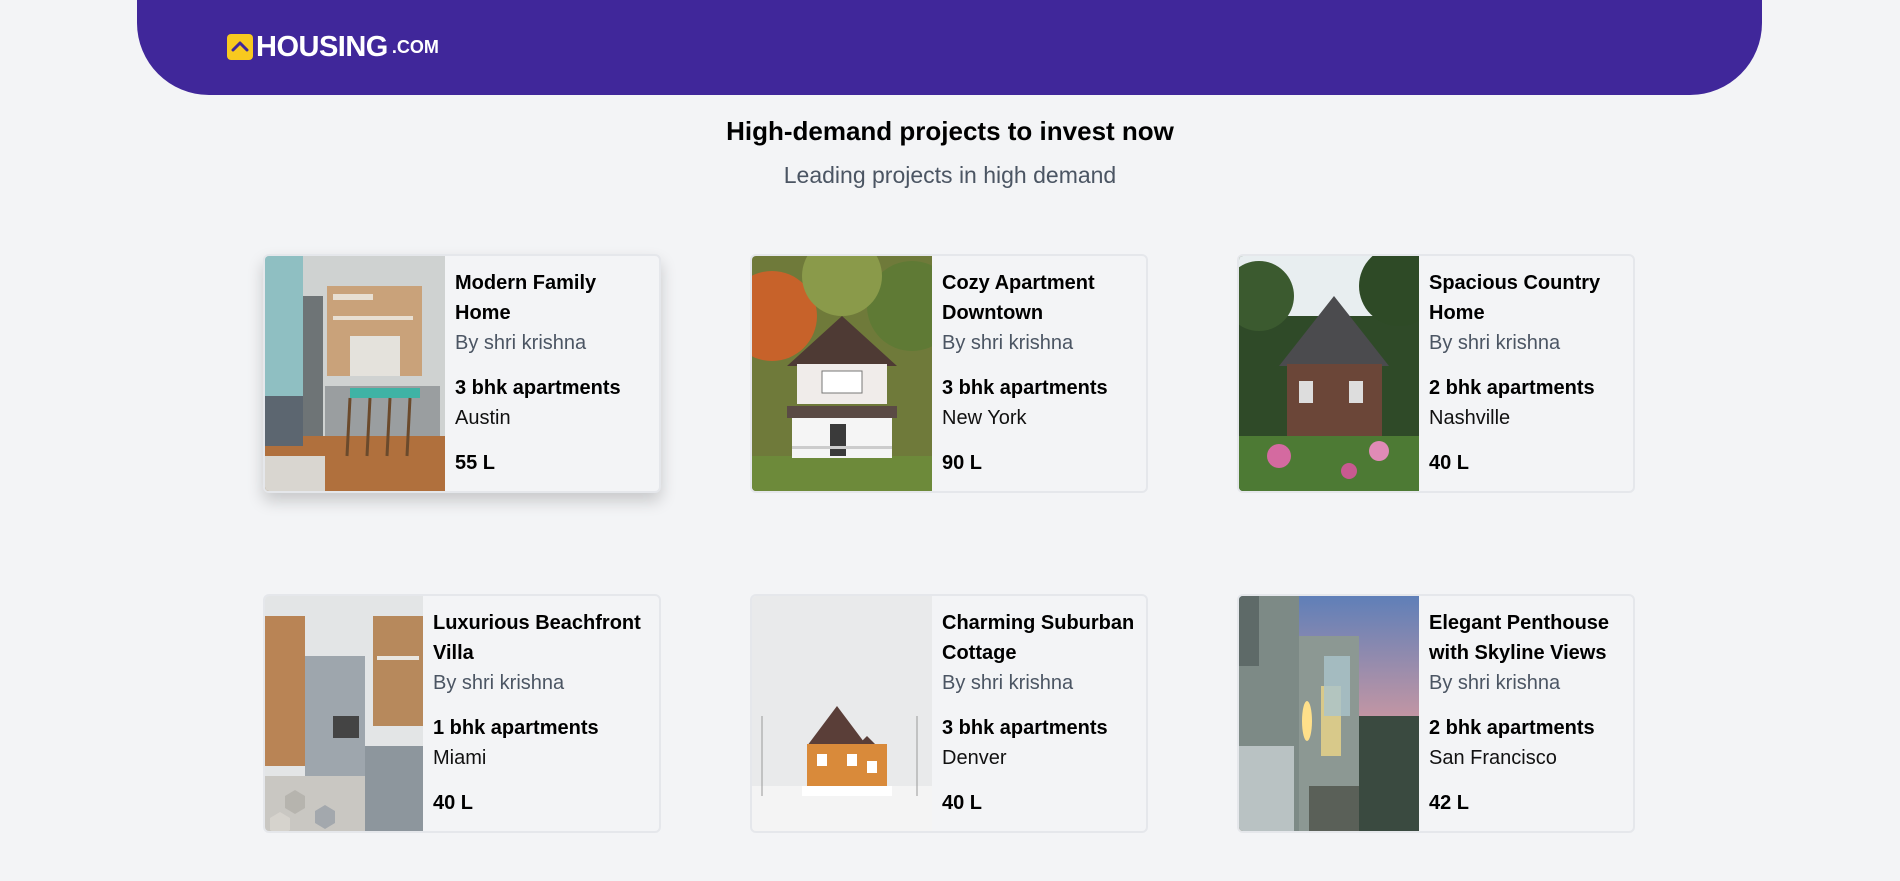 The width and height of the screenshot is (1900, 881). Describe the element at coordinates (1519, 623) in the screenshot. I see `project-title-line1: Elegant Penthouse` at that location.